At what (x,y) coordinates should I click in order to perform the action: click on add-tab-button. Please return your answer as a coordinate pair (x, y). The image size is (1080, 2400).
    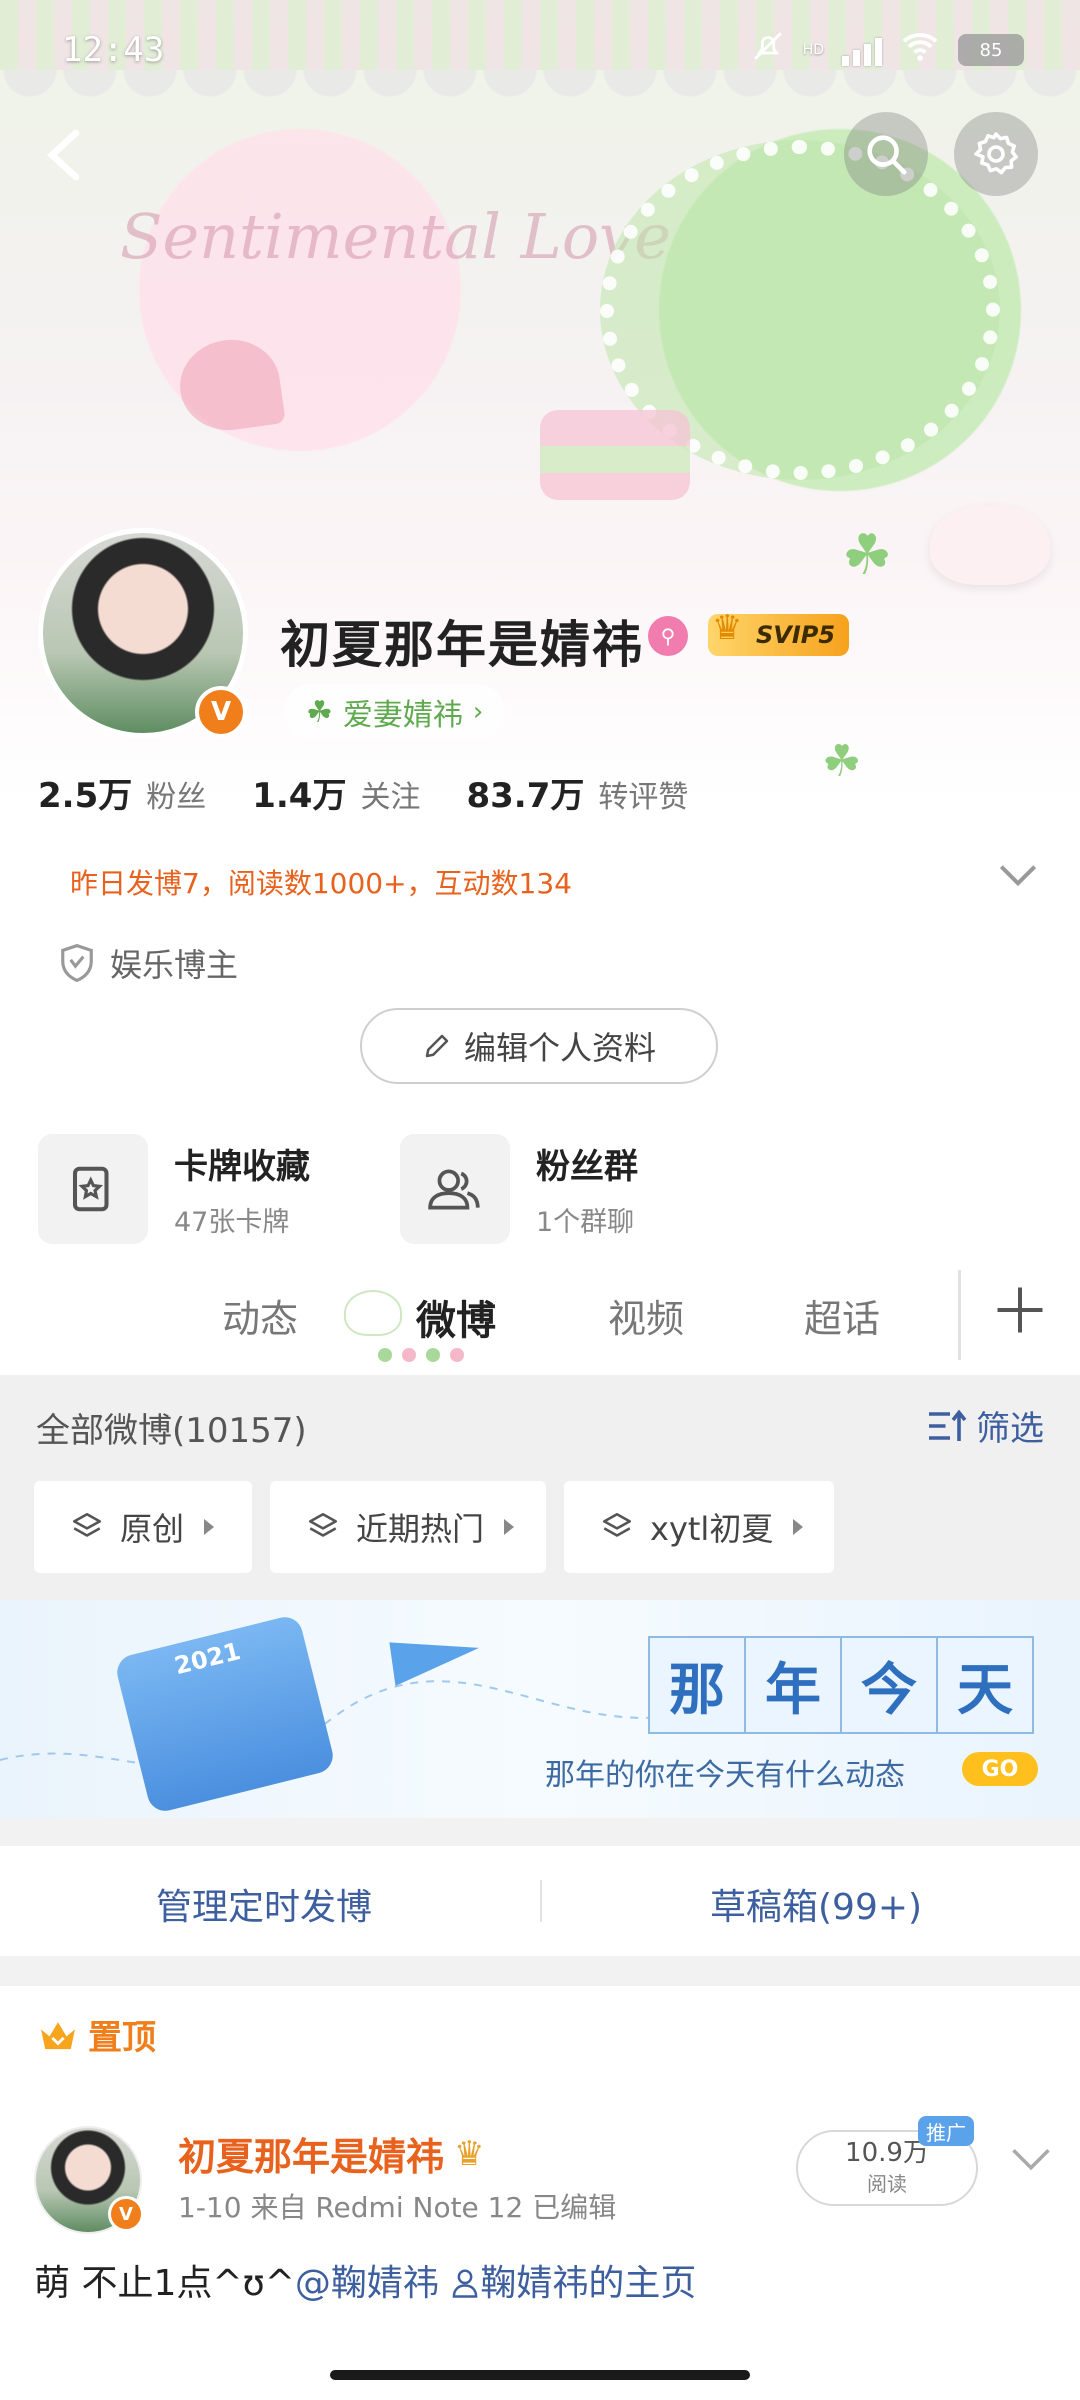
    Looking at the image, I should click on (1020, 1310).